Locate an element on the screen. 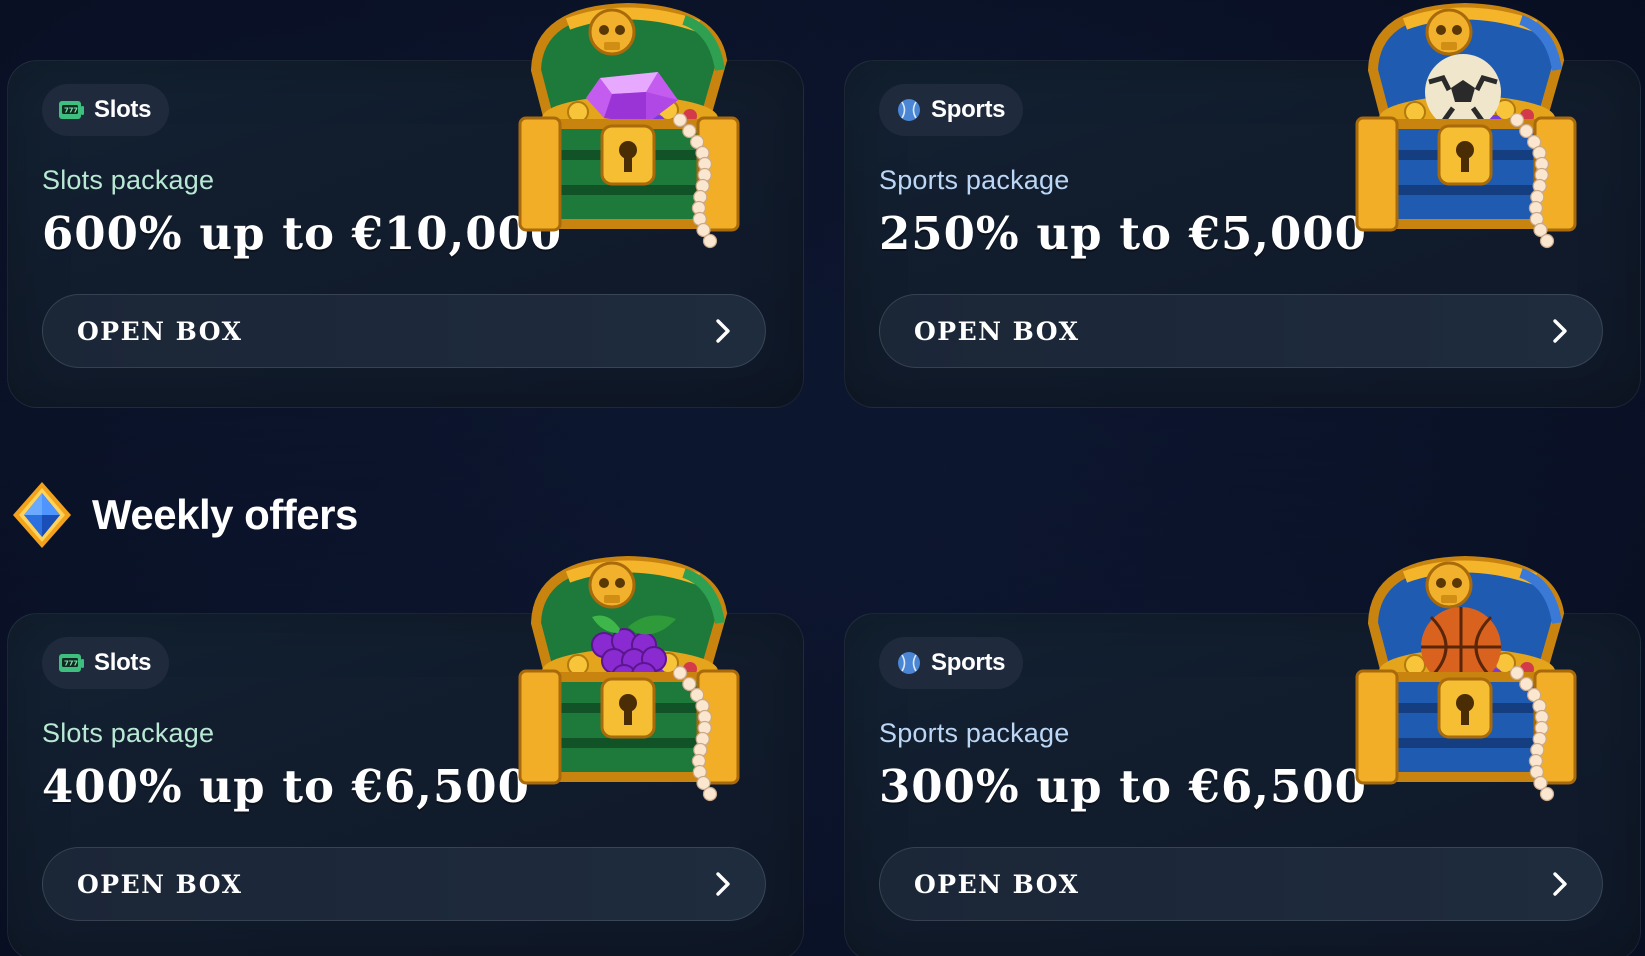 This screenshot has height=956, width=1645. offer-headline: 250% up to €5,000 is located at coordinates (1123, 233).